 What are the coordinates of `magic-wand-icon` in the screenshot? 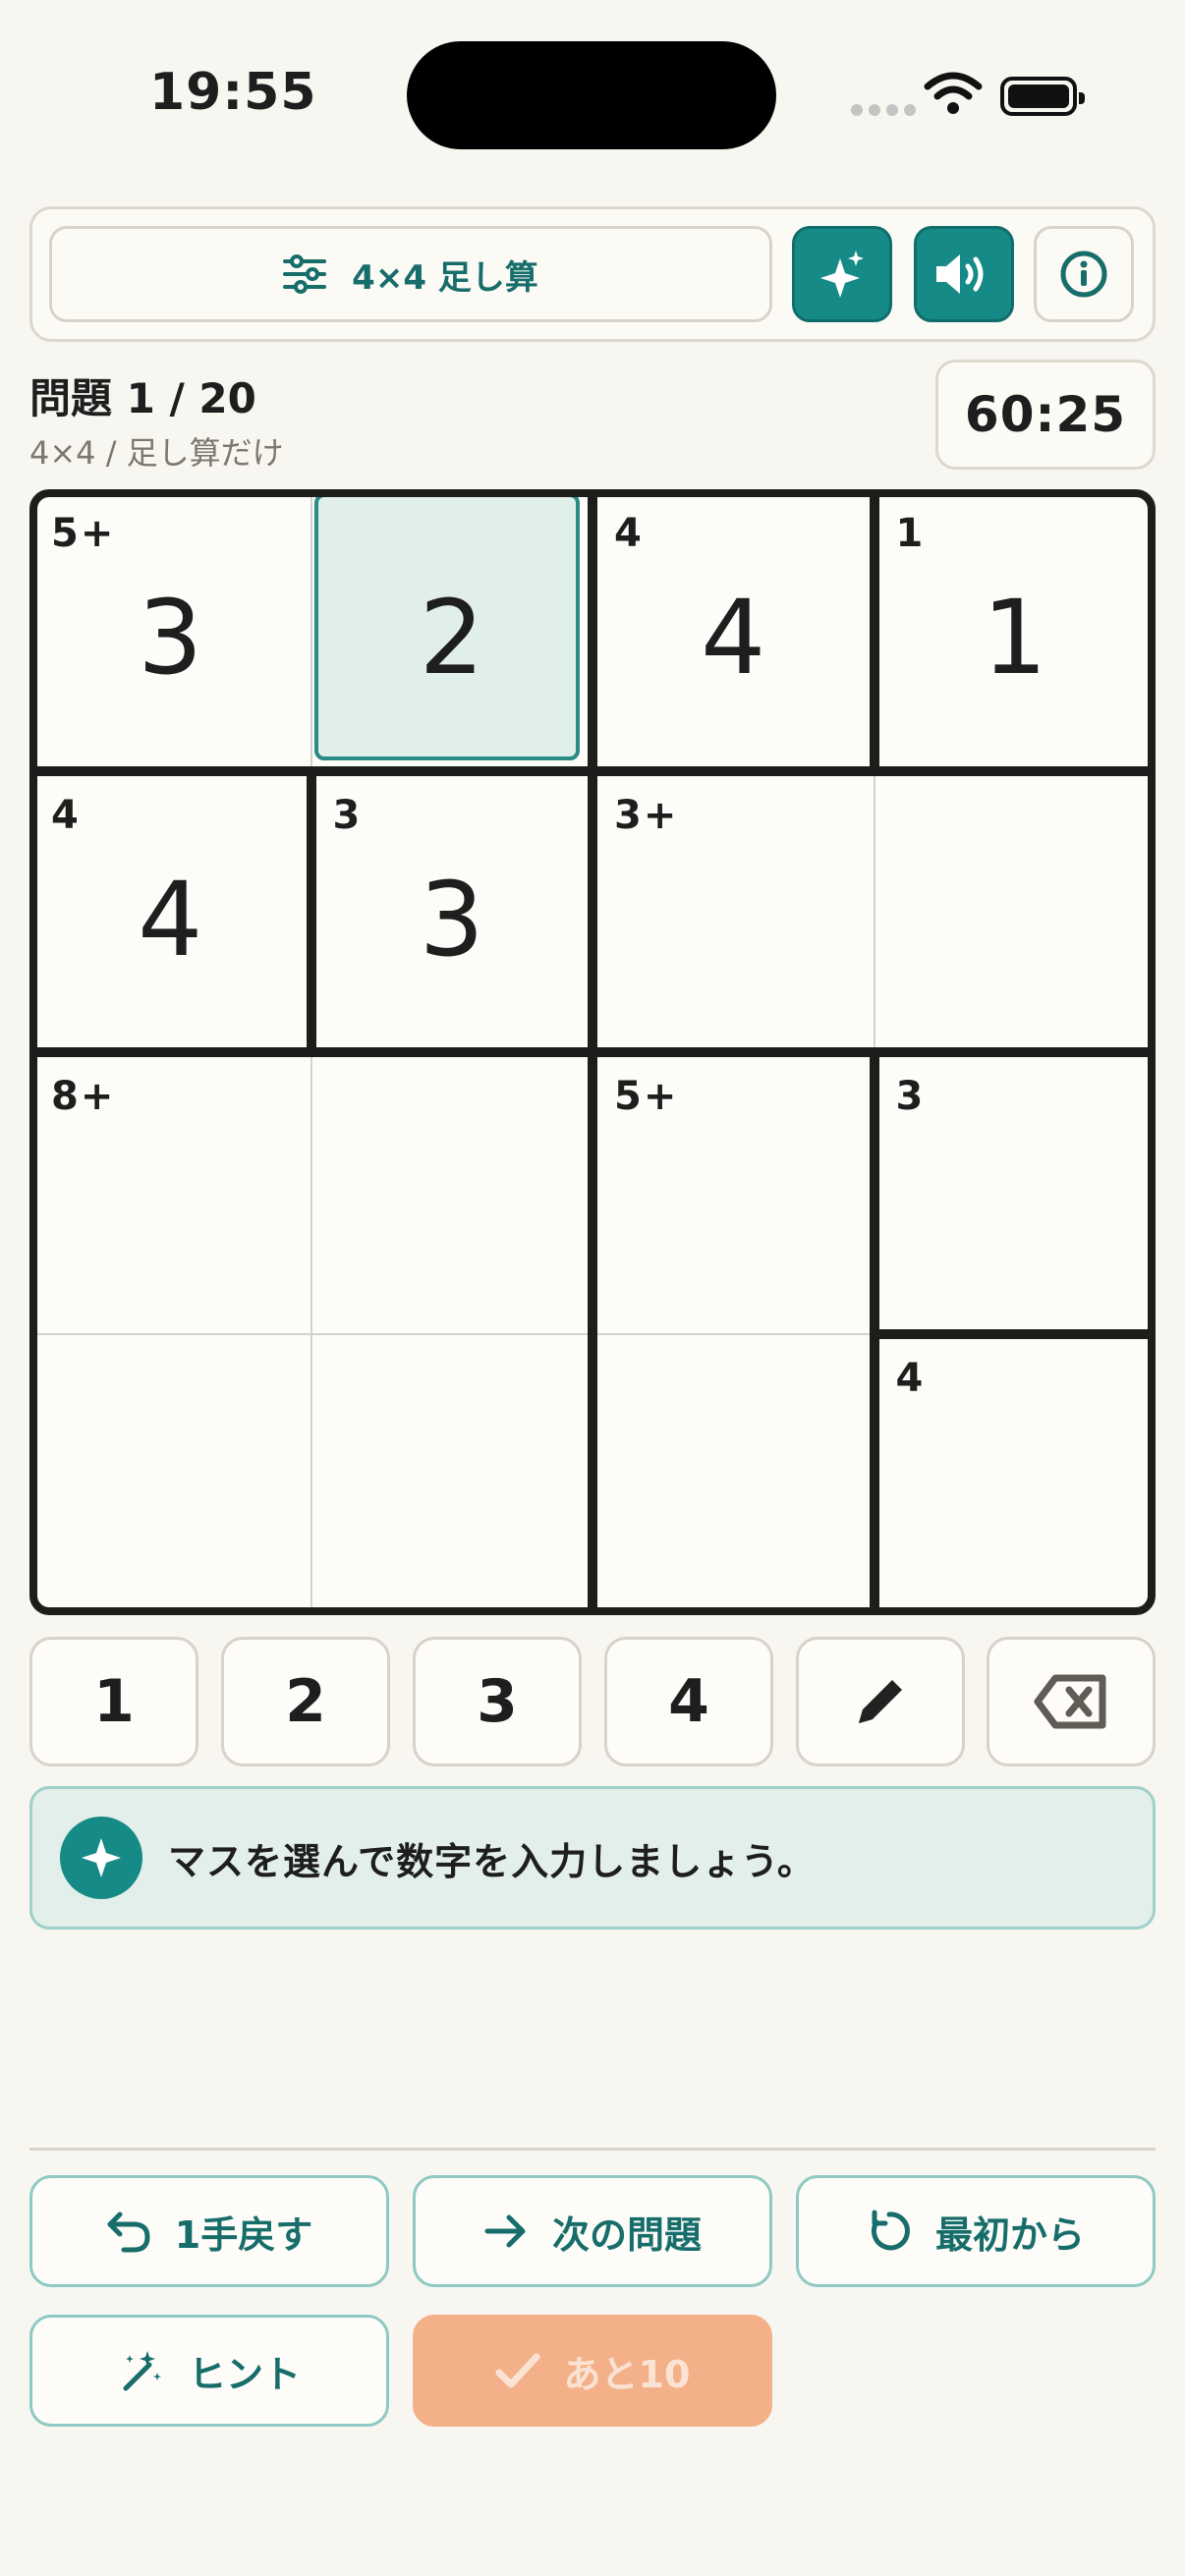 It's located at (142, 2371).